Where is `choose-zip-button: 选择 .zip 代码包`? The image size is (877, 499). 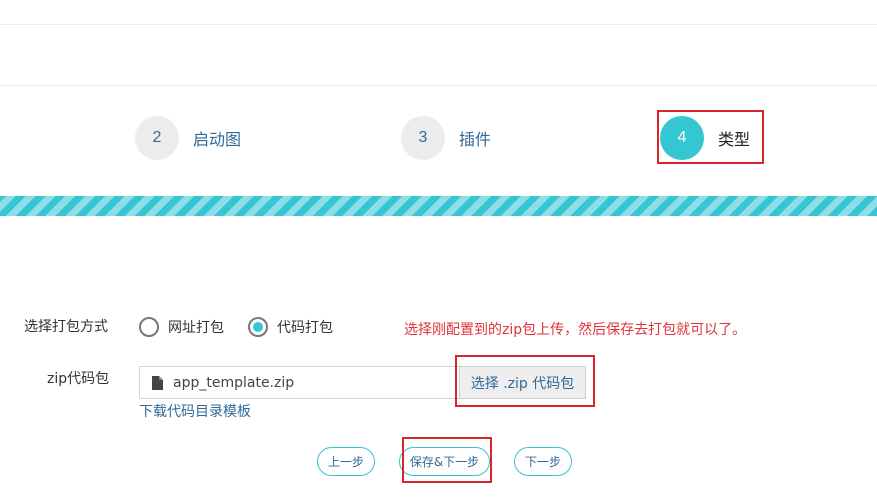
choose-zip-button: 选择 .zip 代码包 is located at coordinates (522, 382).